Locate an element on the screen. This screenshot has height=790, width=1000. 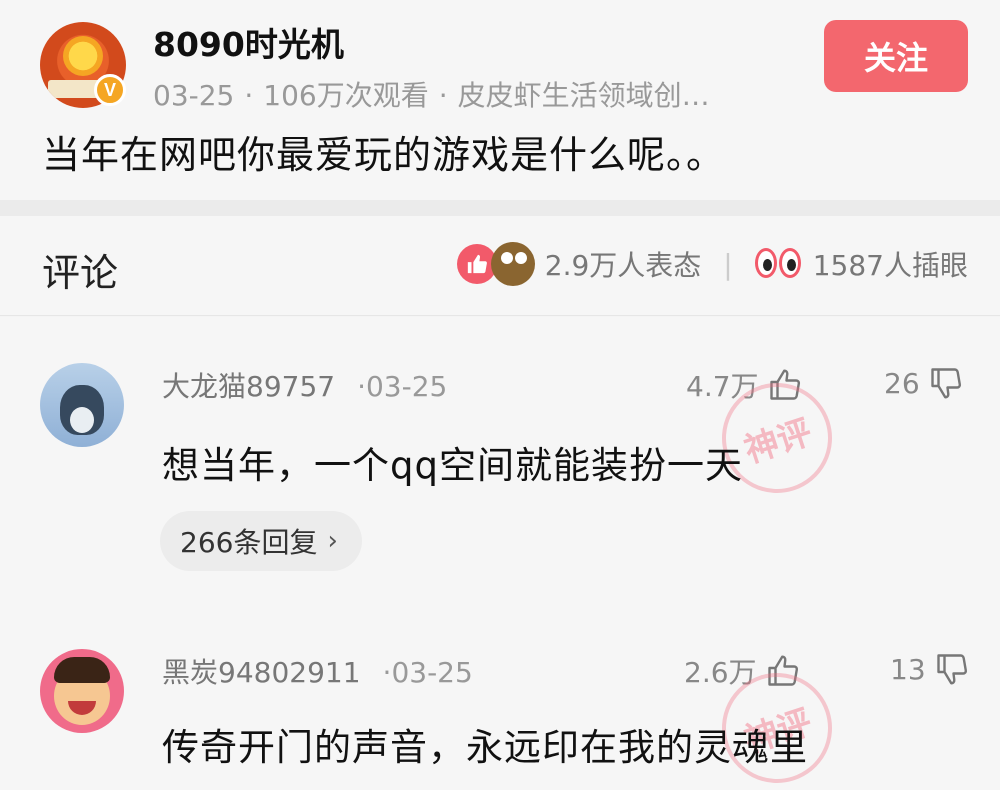
view-replies-button: 266条回复 › is located at coordinates (261, 541).